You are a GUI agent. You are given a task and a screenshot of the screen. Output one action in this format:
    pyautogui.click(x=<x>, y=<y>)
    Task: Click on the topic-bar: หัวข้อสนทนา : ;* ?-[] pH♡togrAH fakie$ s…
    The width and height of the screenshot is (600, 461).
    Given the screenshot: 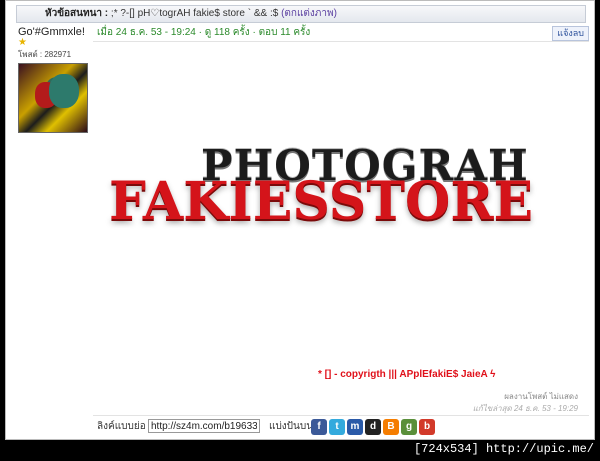 What is the action you would take?
    pyautogui.click(x=301, y=14)
    